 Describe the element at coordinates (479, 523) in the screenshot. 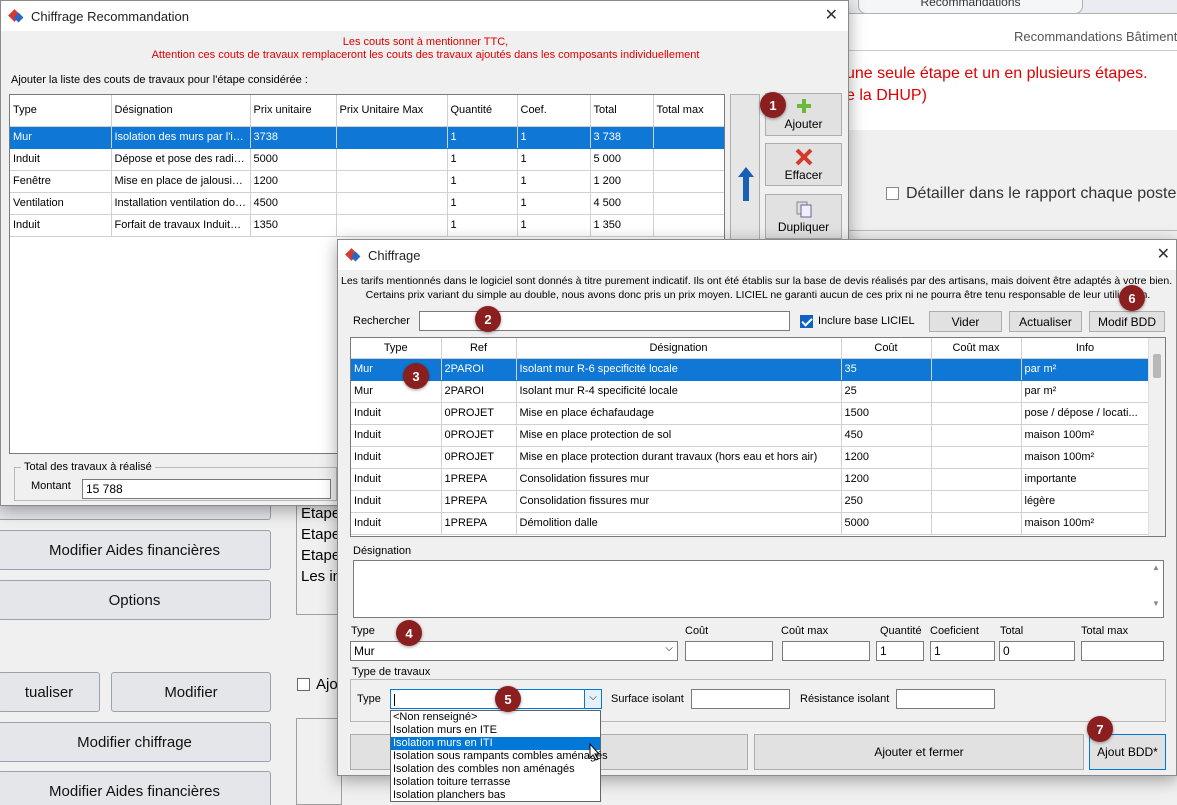

I see `table-cell: 1PREPA` at that location.